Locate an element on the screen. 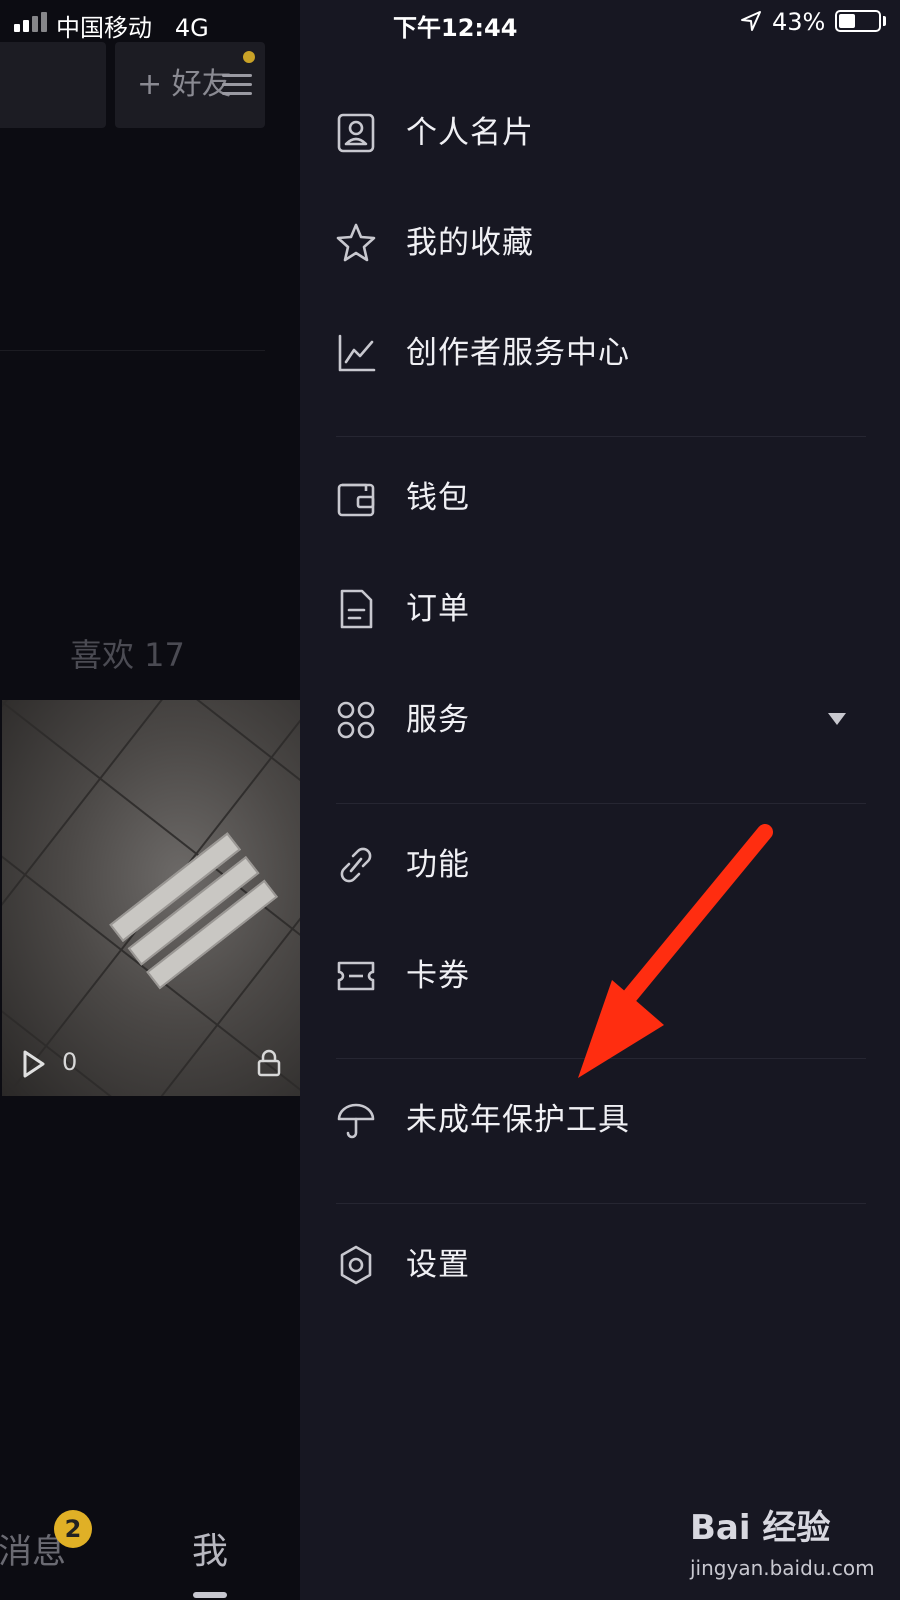  contact-card-icon is located at coordinates (356, 133).